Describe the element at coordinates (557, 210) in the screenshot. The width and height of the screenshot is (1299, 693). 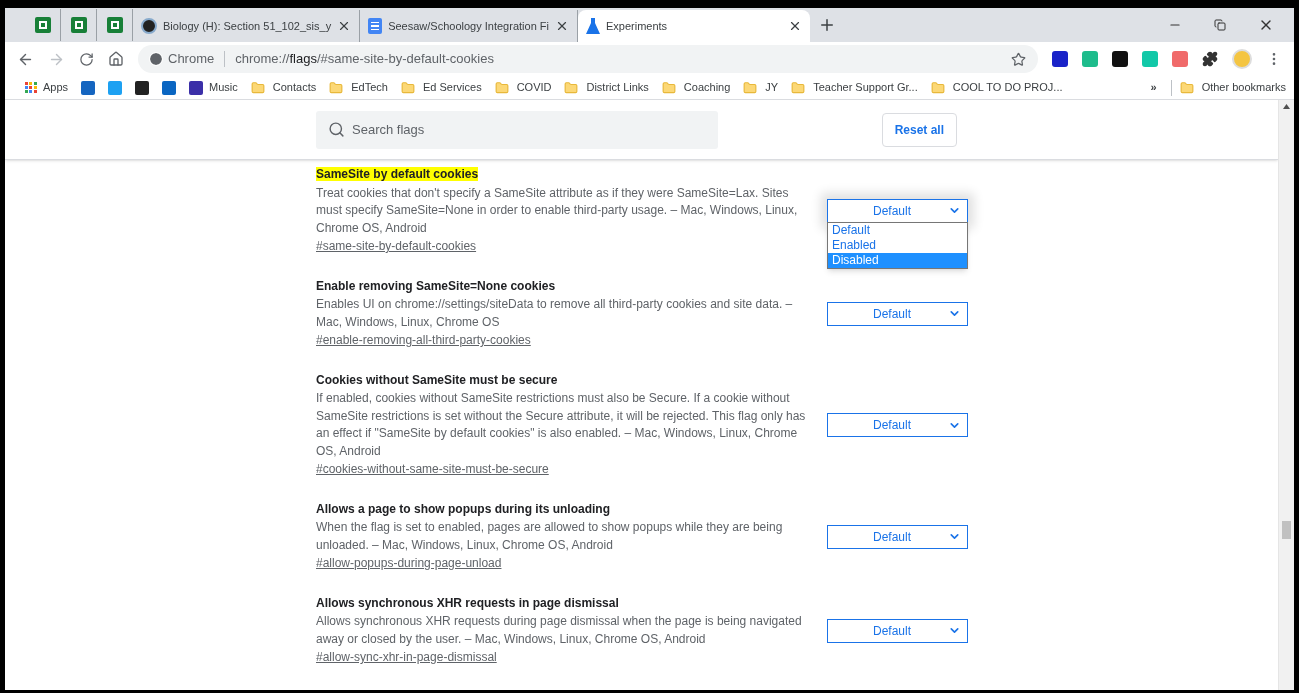
I see `flag-description: Treat cookies that don't specify a SameSite attribute as if they were SameSite=Lax. Sites must specify SameSite=None in order to enable third-party usage. – Mac, Windows, Linux, Chrome OS, Android` at that location.